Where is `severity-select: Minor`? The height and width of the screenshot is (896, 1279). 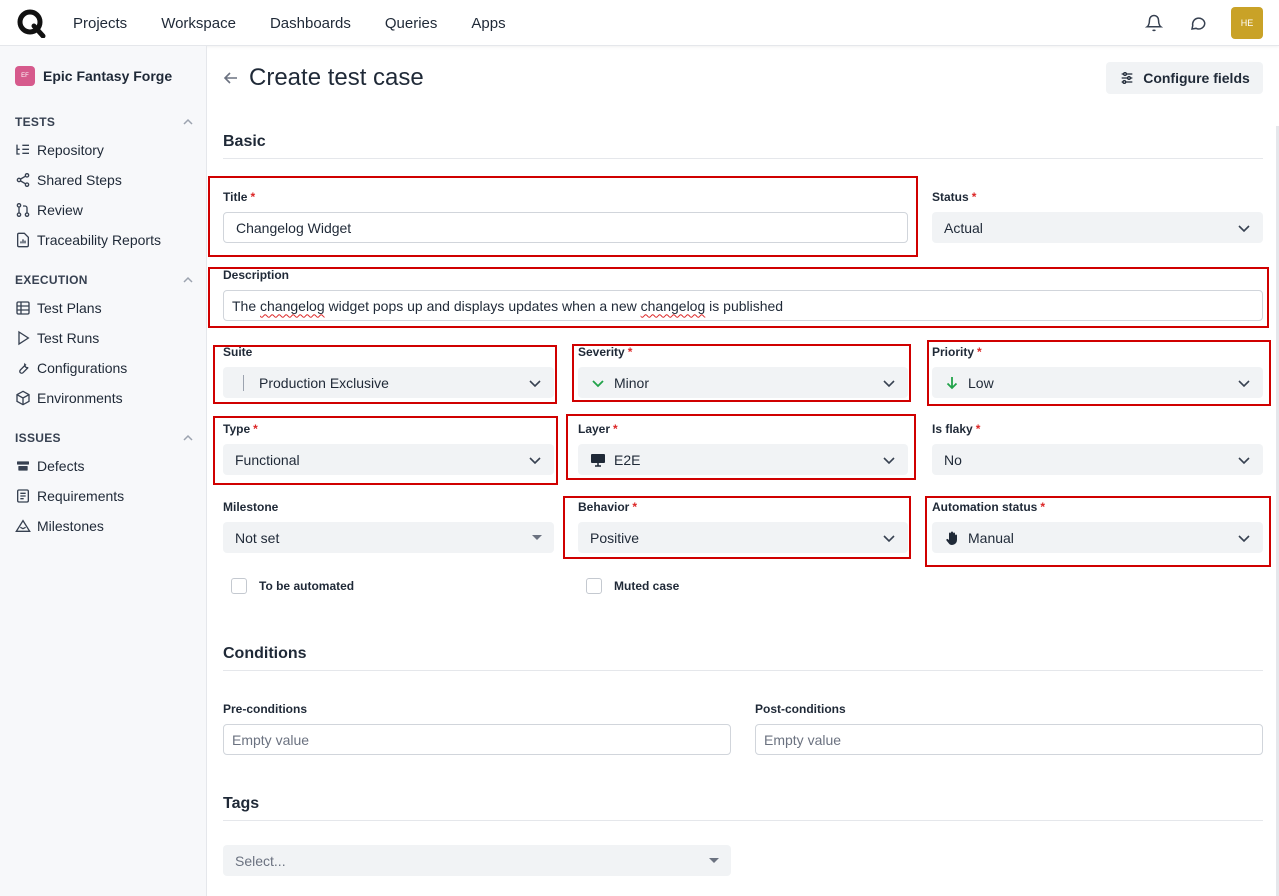 severity-select: Minor is located at coordinates (743, 382).